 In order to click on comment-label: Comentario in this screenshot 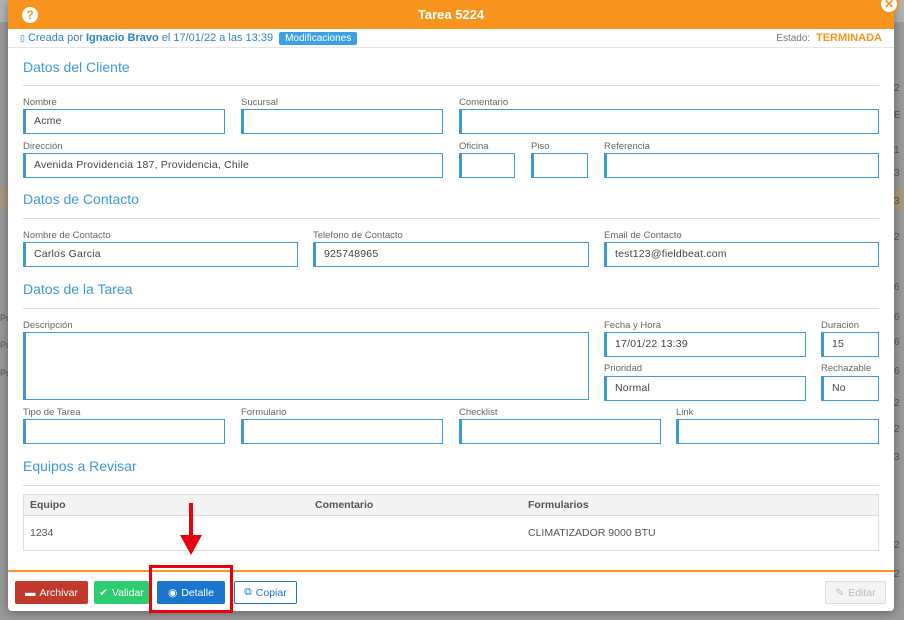, I will do `click(484, 102)`.